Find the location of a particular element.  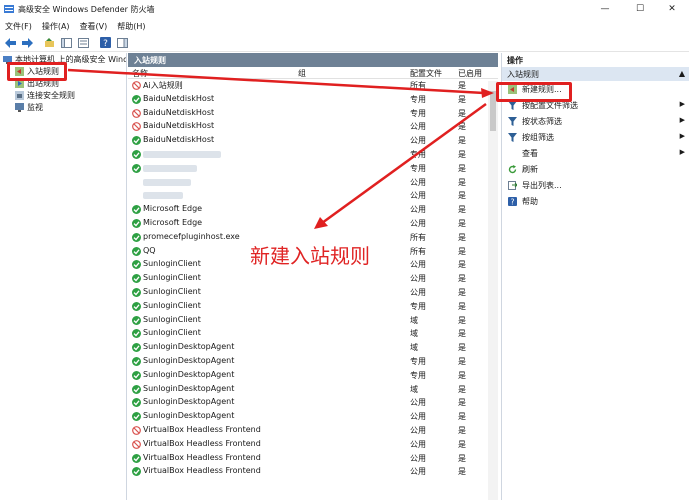

menu-action: 操作(A) is located at coordinates (56, 26).